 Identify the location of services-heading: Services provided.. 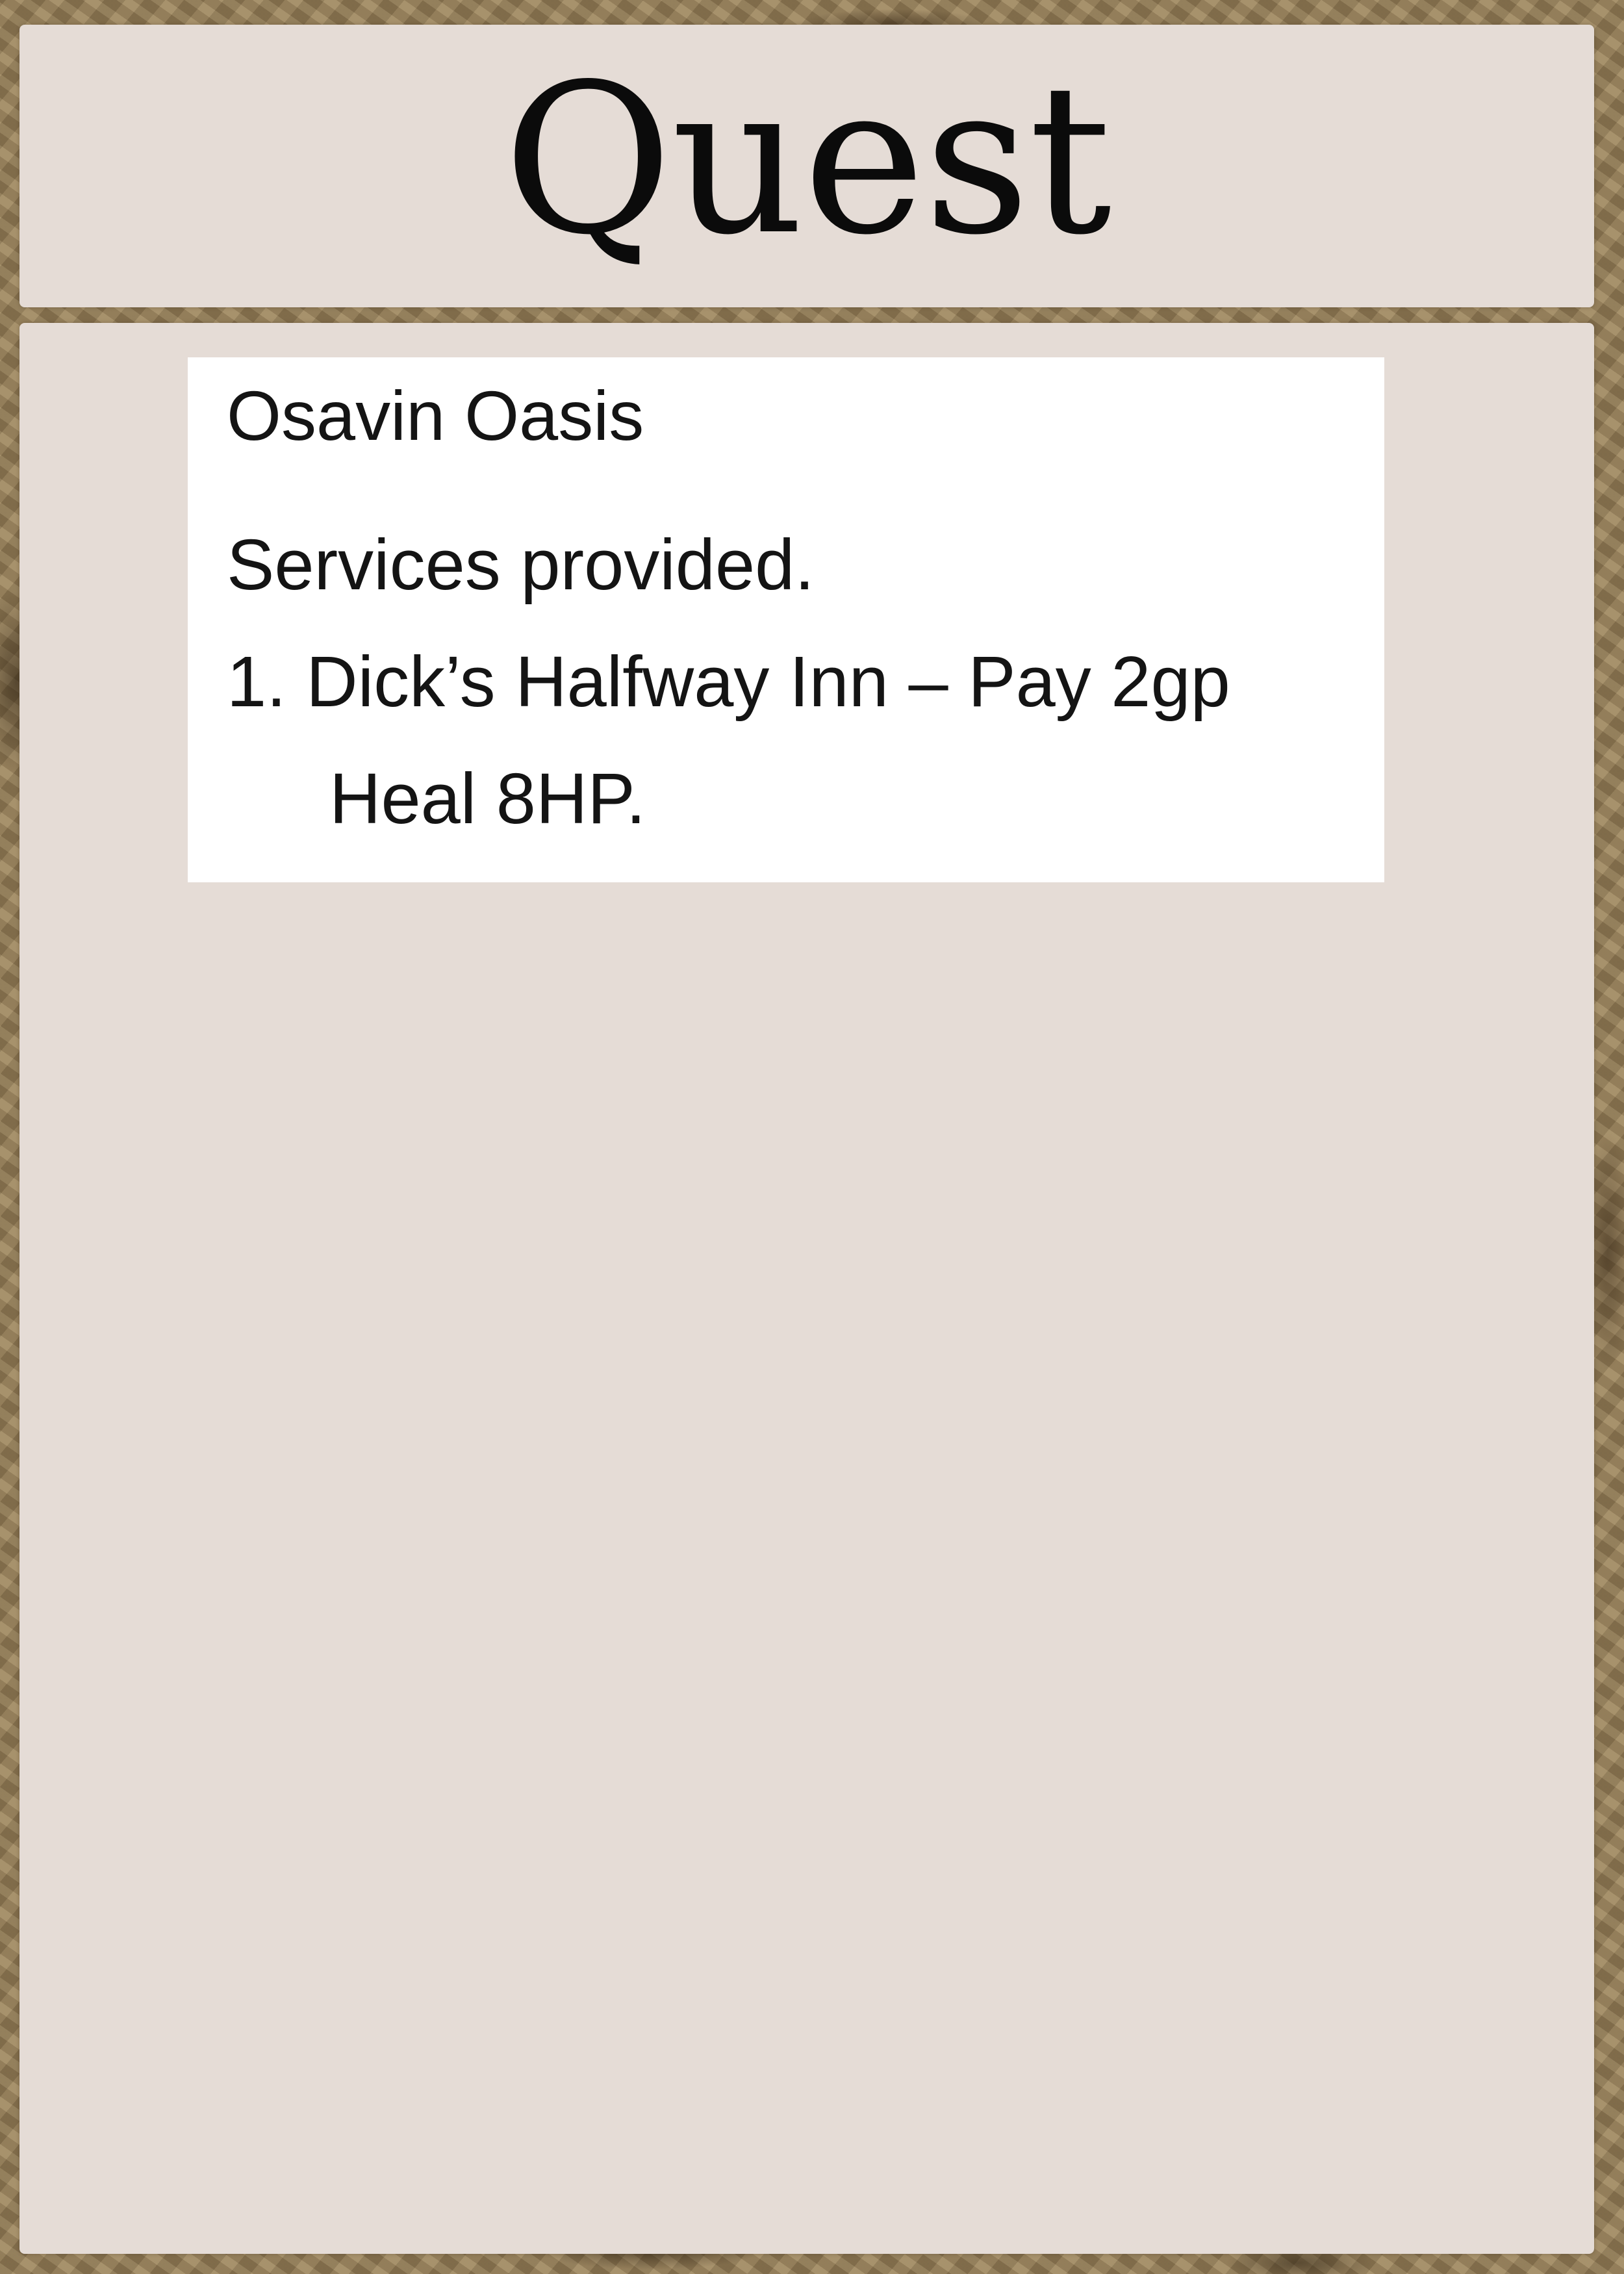
(521, 565).